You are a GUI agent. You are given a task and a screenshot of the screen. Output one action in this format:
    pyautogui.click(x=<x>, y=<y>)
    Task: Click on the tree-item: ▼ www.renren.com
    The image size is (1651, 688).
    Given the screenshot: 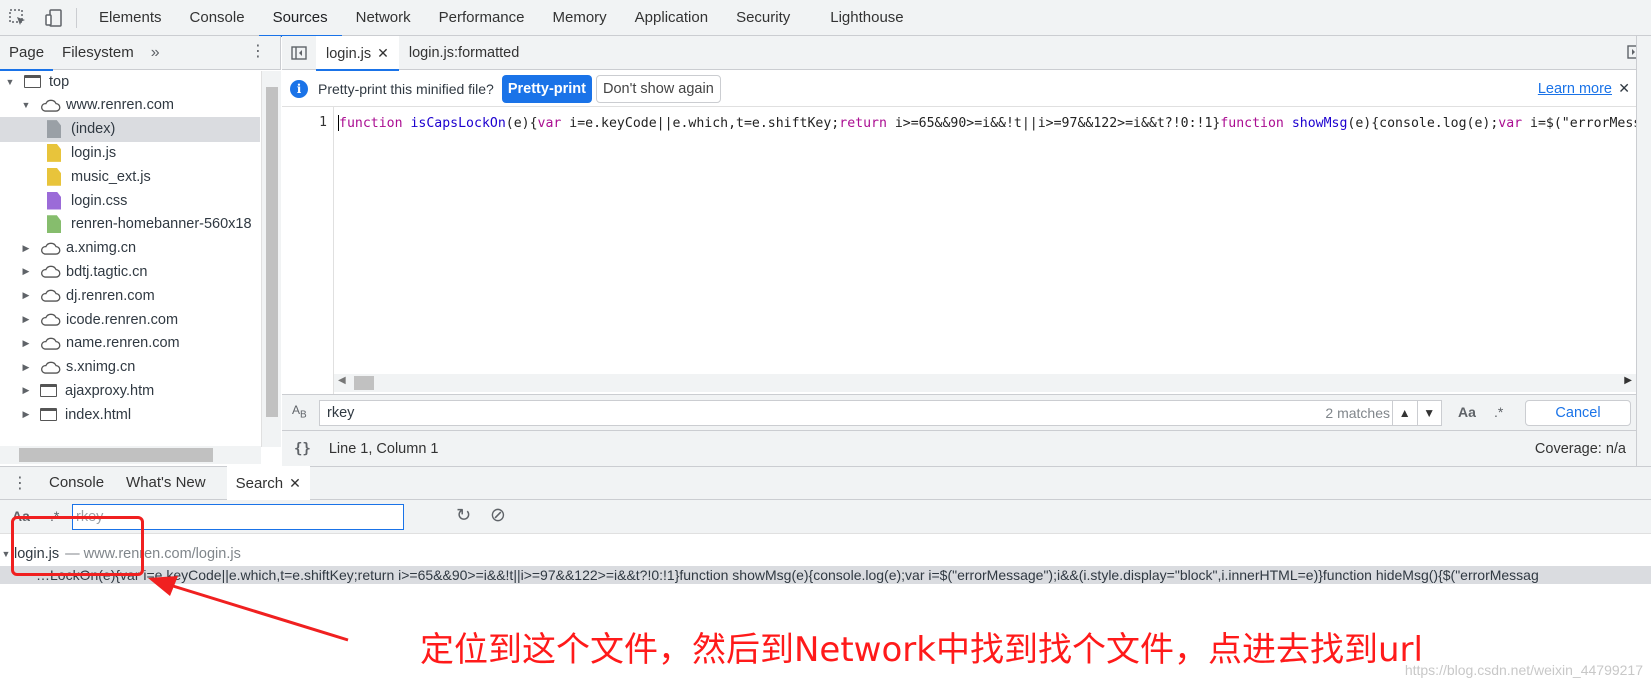 What is the action you would take?
    pyautogui.click(x=130, y=105)
    